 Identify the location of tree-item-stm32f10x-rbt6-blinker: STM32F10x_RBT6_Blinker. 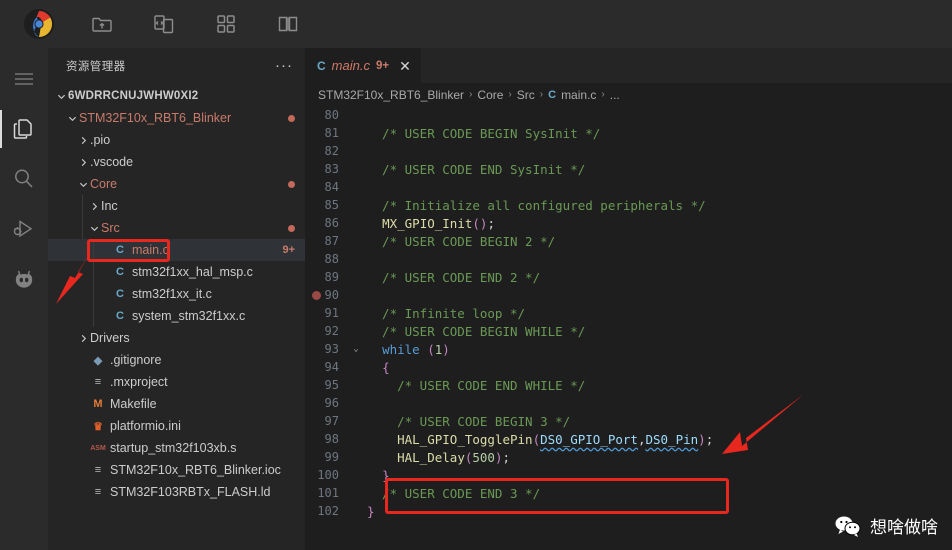
(176, 118).